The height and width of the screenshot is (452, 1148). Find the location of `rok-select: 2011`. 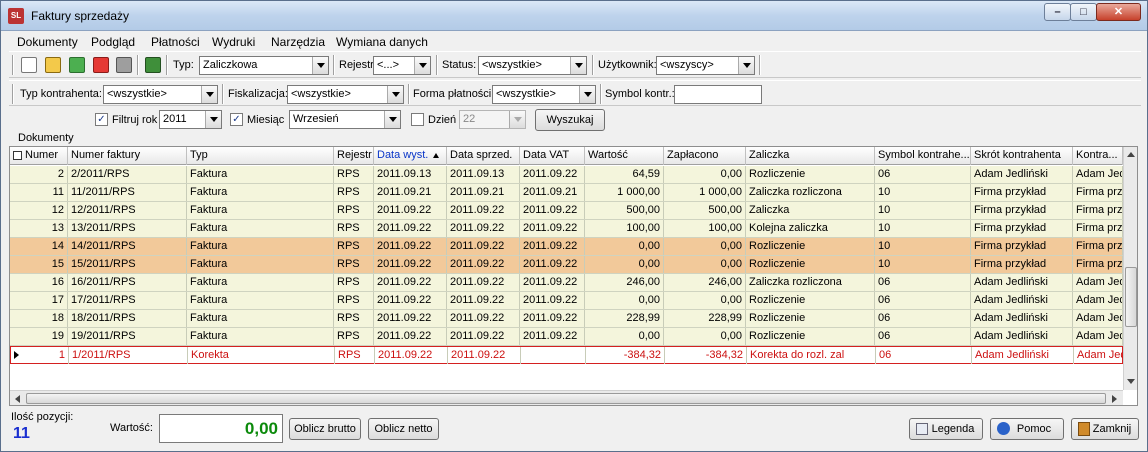

rok-select: 2011 is located at coordinates (190, 119).